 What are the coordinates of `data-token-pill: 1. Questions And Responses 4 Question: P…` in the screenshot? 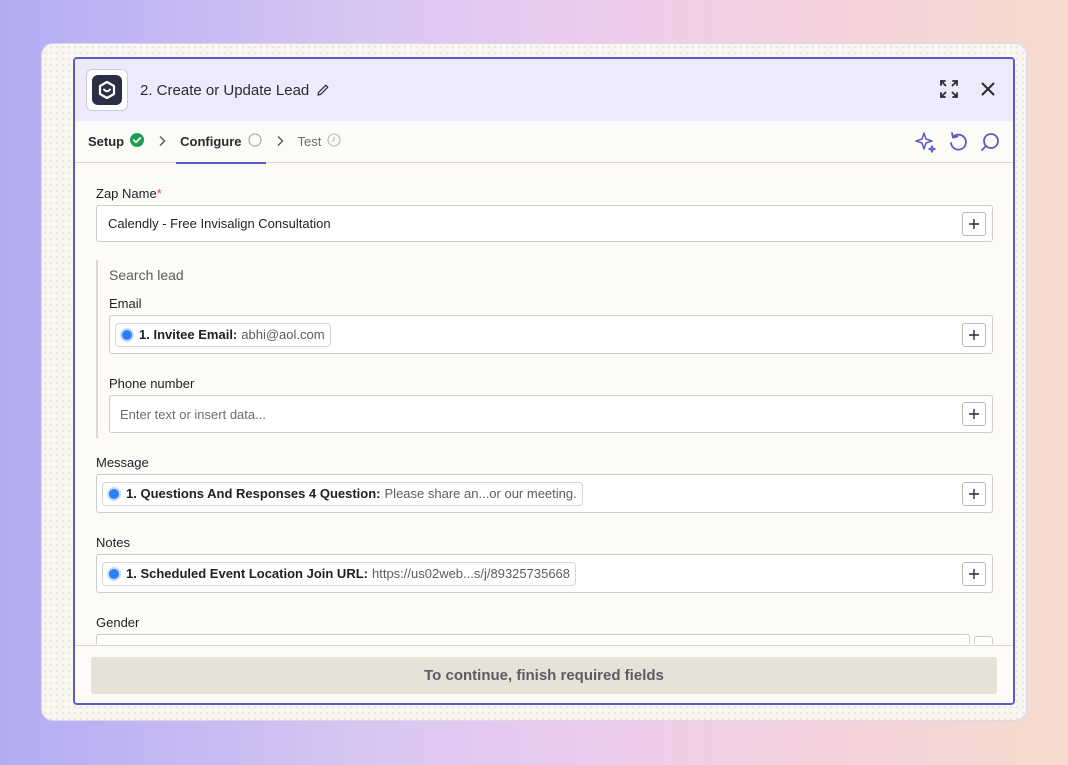 It's located at (342, 493).